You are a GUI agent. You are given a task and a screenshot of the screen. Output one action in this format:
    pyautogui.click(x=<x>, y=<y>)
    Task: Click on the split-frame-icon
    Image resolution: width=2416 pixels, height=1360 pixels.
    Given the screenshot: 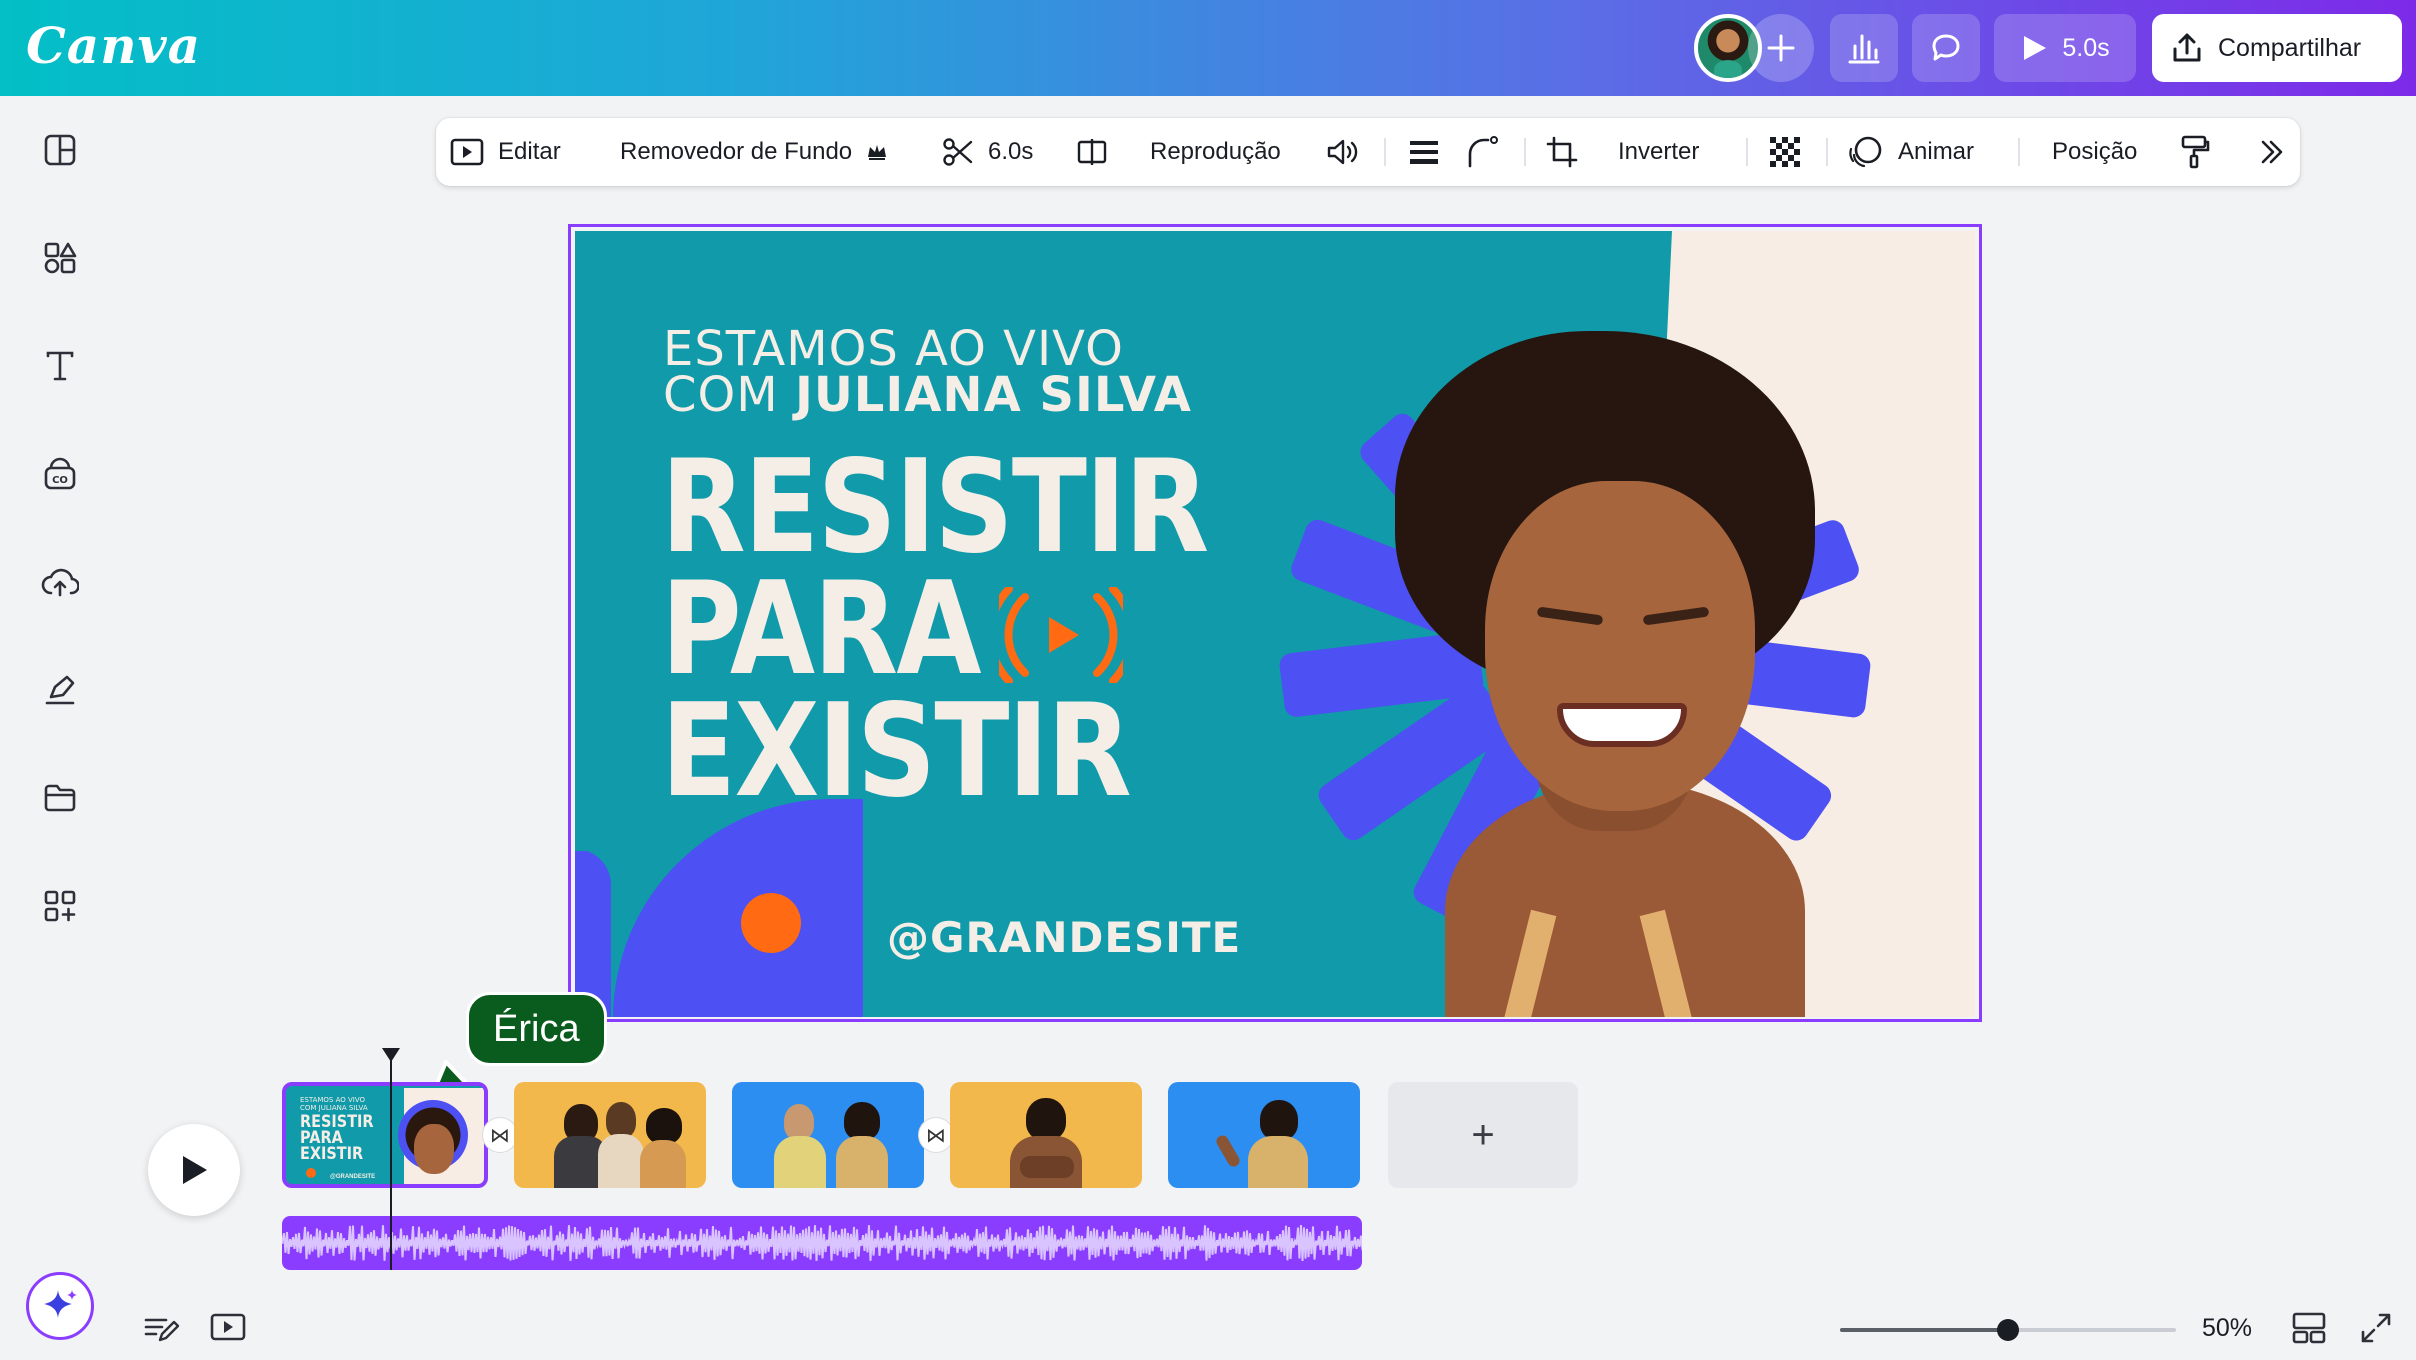 What is the action you would take?
    pyautogui.click(x=1092, y=152)
    